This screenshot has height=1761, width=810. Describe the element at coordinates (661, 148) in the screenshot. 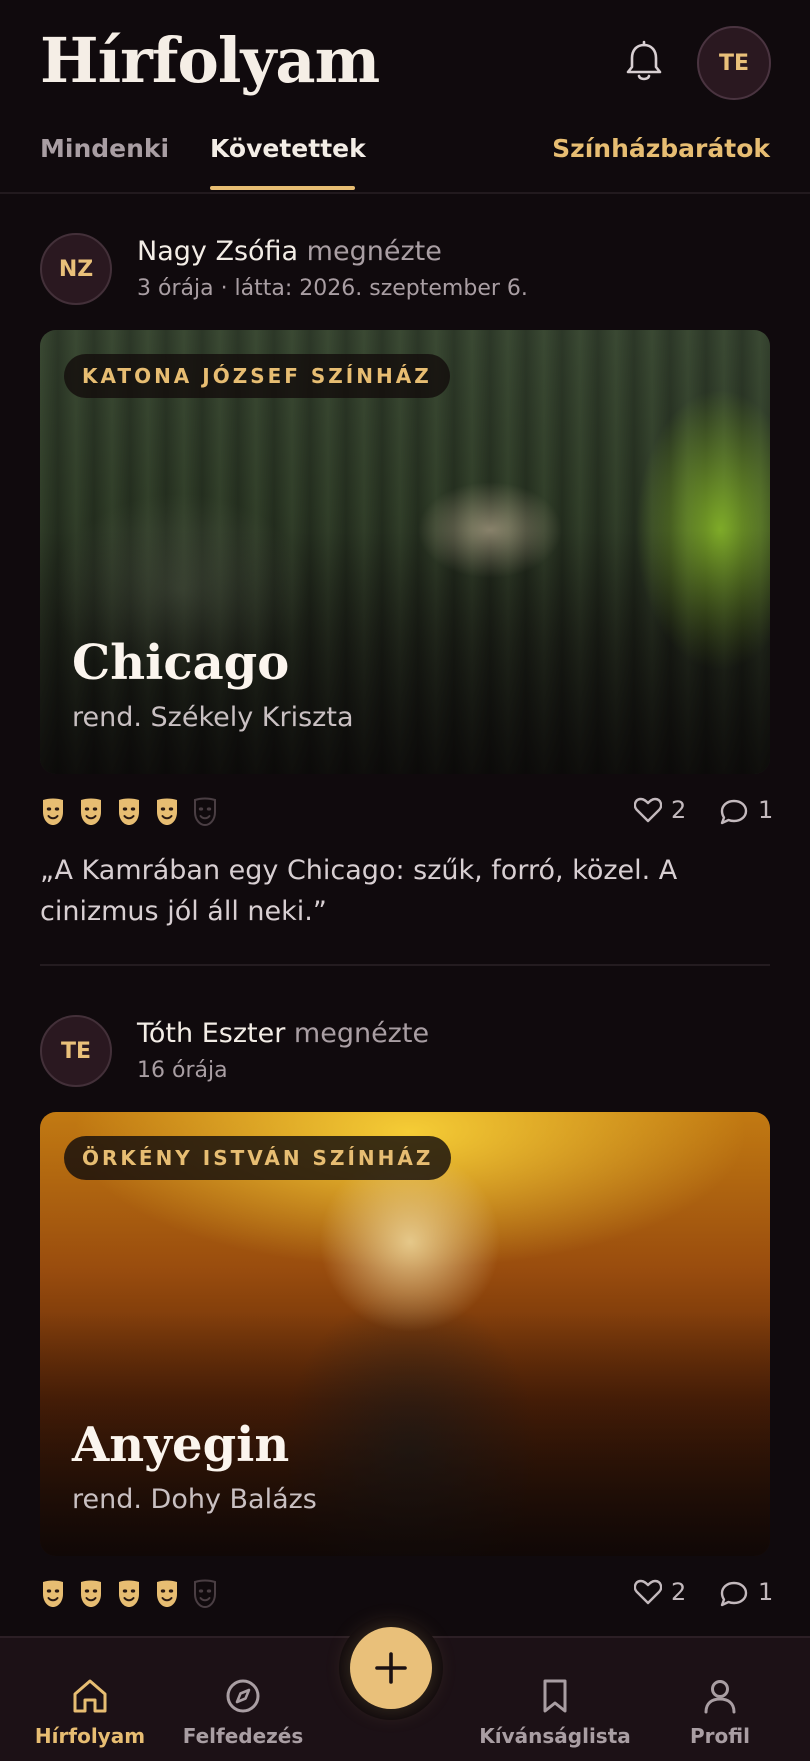

I see `tab-theatre-friends: Színházbarátok` at that location.